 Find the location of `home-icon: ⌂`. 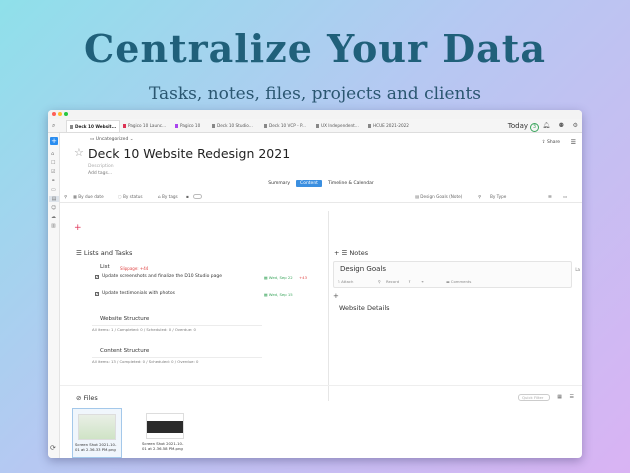

home-icon: ⌂ is located at coordinates (52, 154).